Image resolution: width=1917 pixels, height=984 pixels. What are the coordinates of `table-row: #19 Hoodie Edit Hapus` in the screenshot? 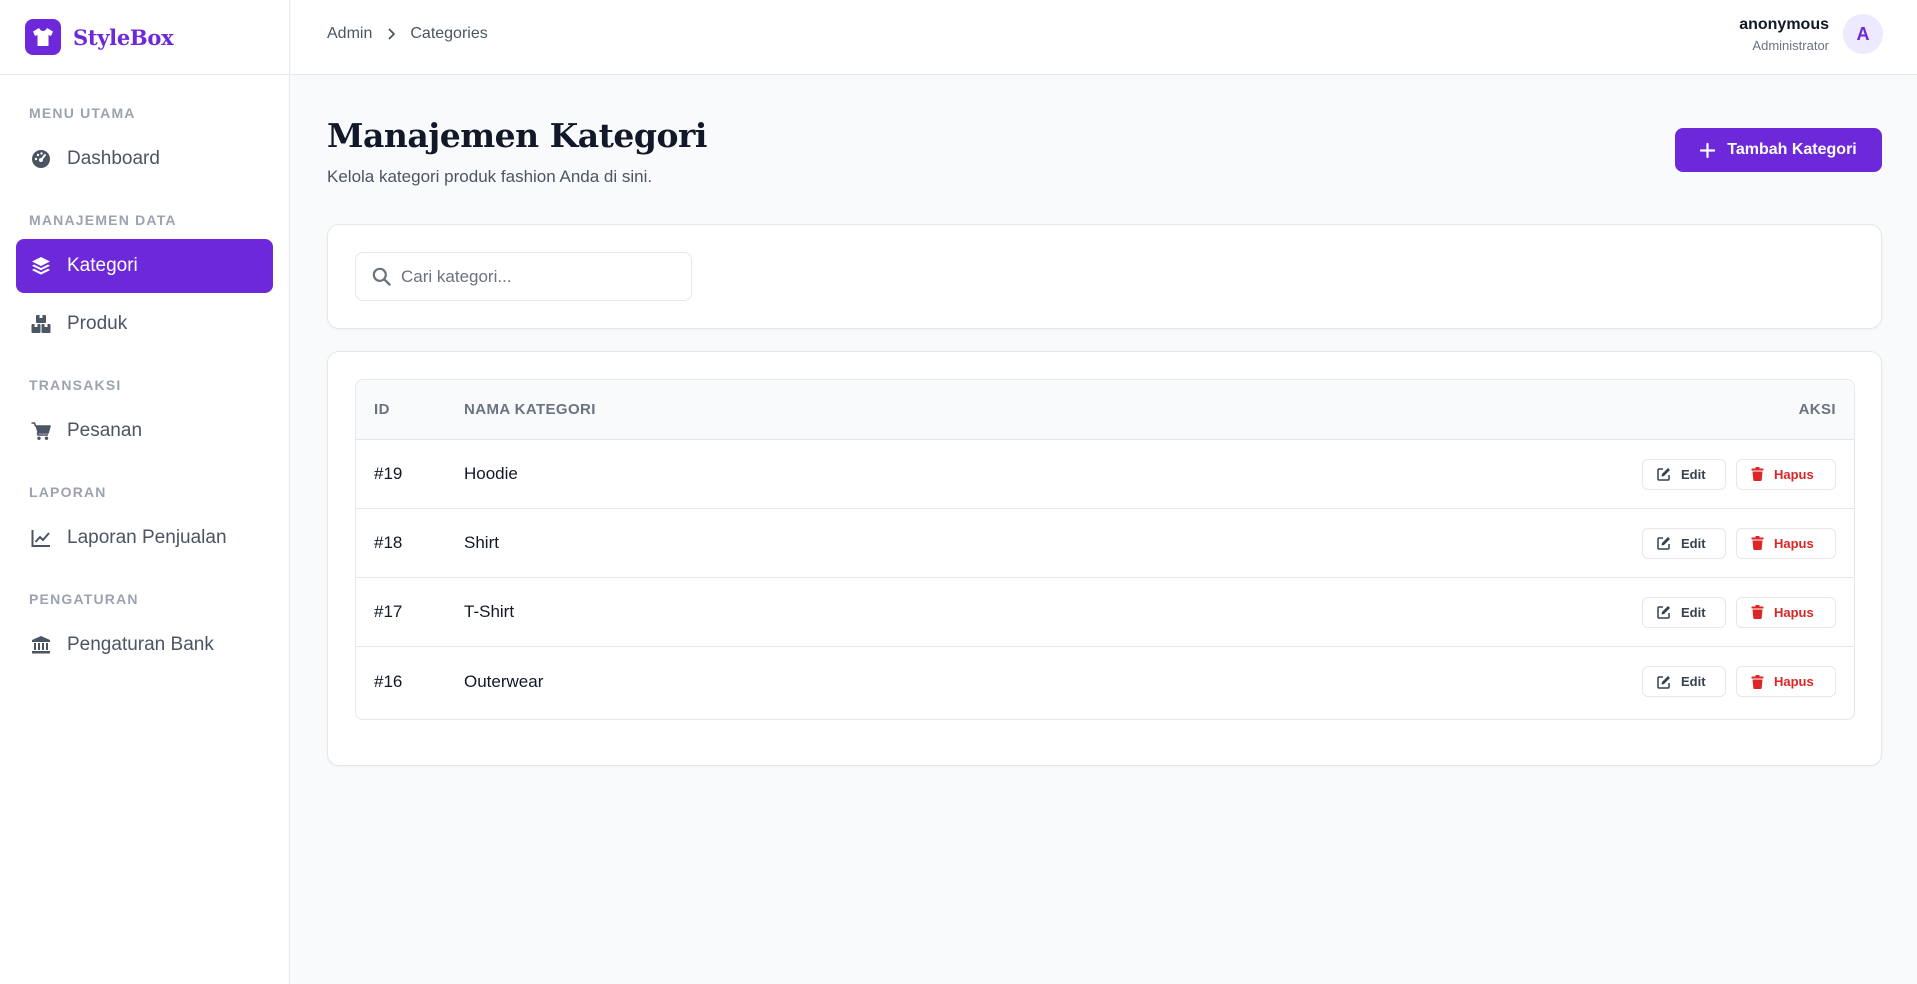 It's located at (1105, 474).